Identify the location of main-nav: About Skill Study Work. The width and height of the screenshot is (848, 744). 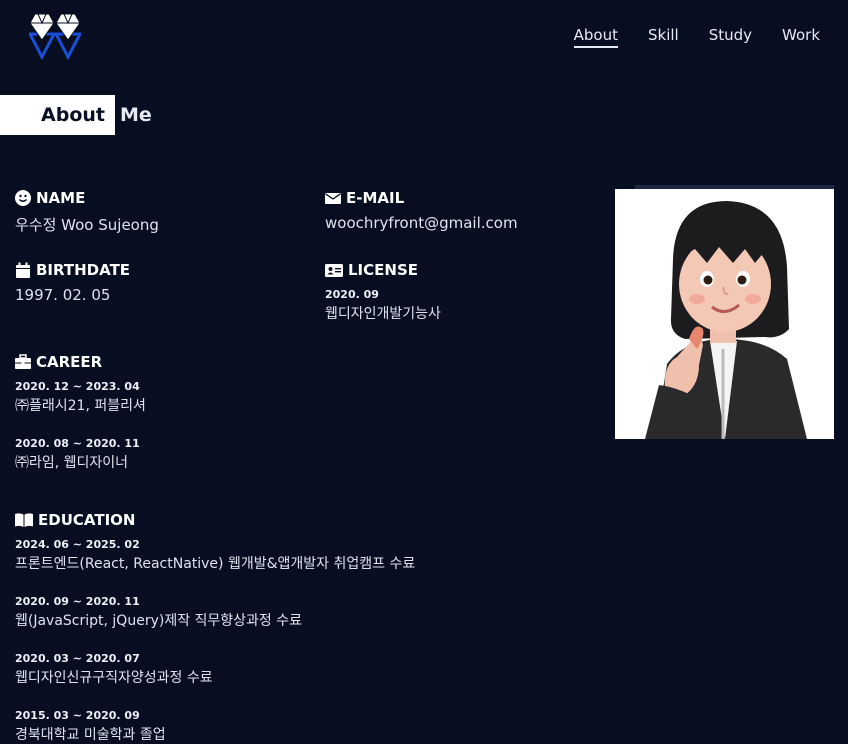
(696, 37).